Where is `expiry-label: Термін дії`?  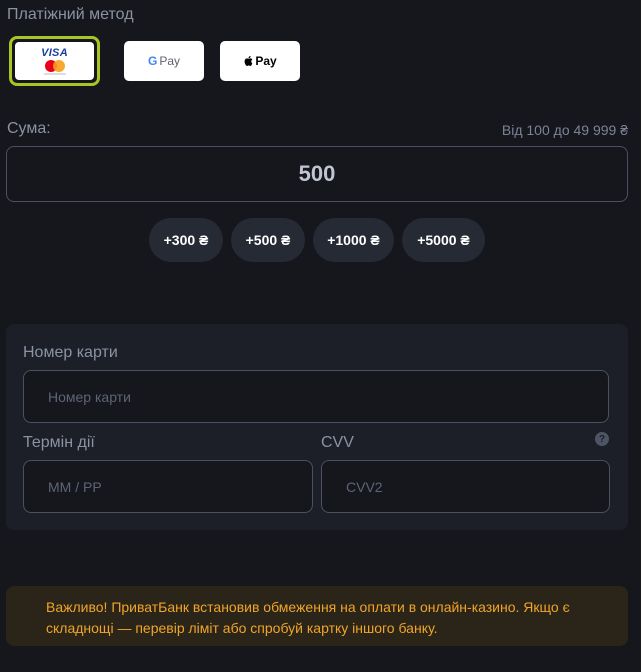
expiry-label: Термін дії is located at coordinates (59, 442).